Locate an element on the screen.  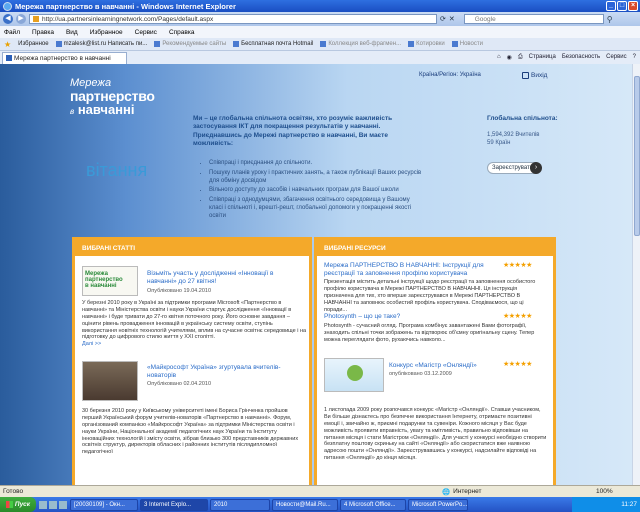
favorite-item: Котировки is located at coordinates (426, 44).